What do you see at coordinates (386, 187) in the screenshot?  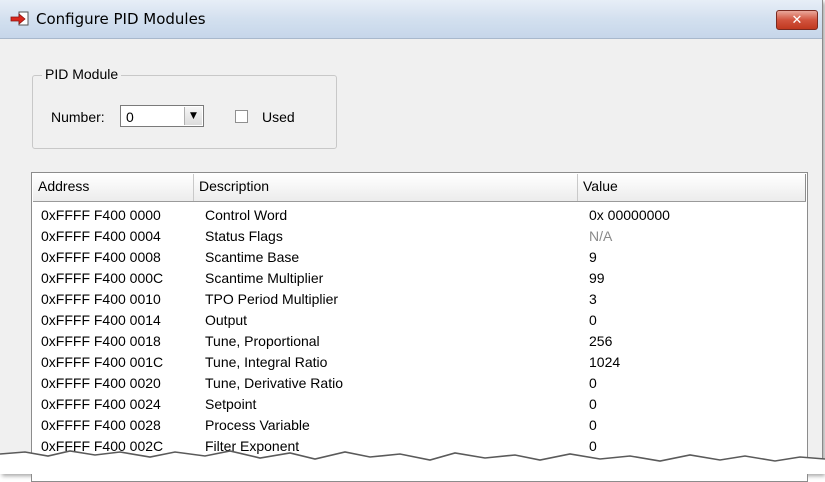 I see `column-header-description: Description` at bounding box center [386, 187].